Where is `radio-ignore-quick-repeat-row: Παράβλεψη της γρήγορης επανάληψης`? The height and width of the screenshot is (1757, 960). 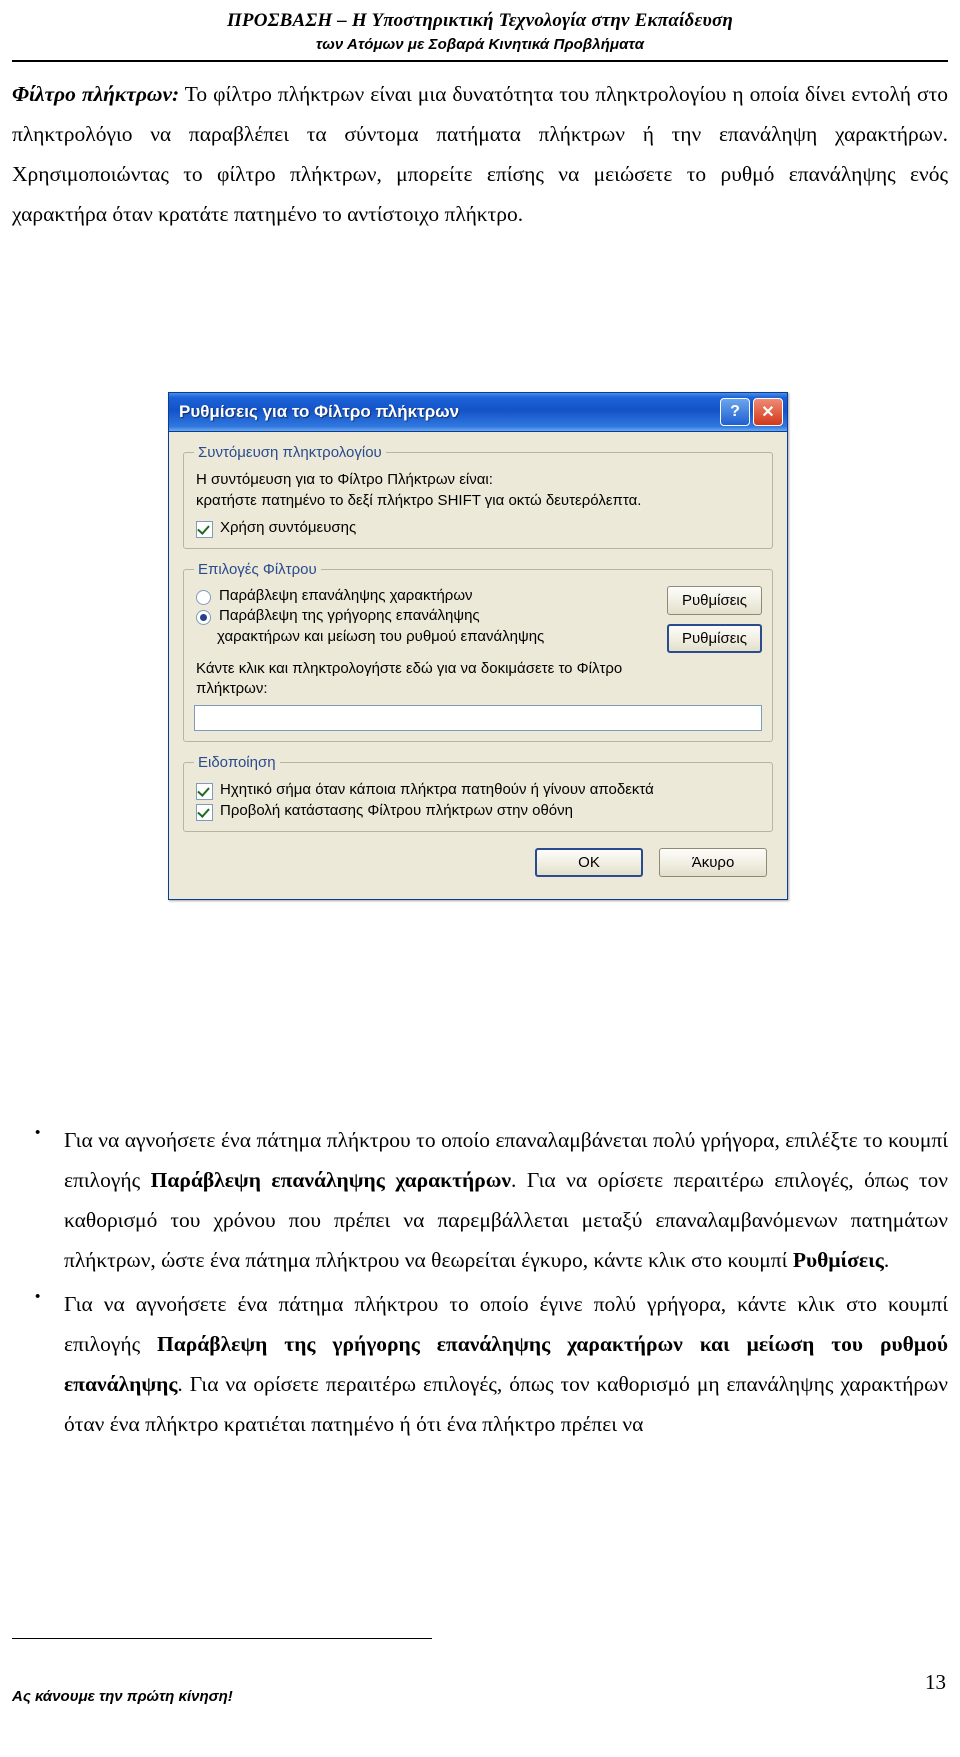 radio-ignore-quick-repeat-row: Παράβλεψη της γρήγορης επανάληψης is located at coordinates (425, 616).